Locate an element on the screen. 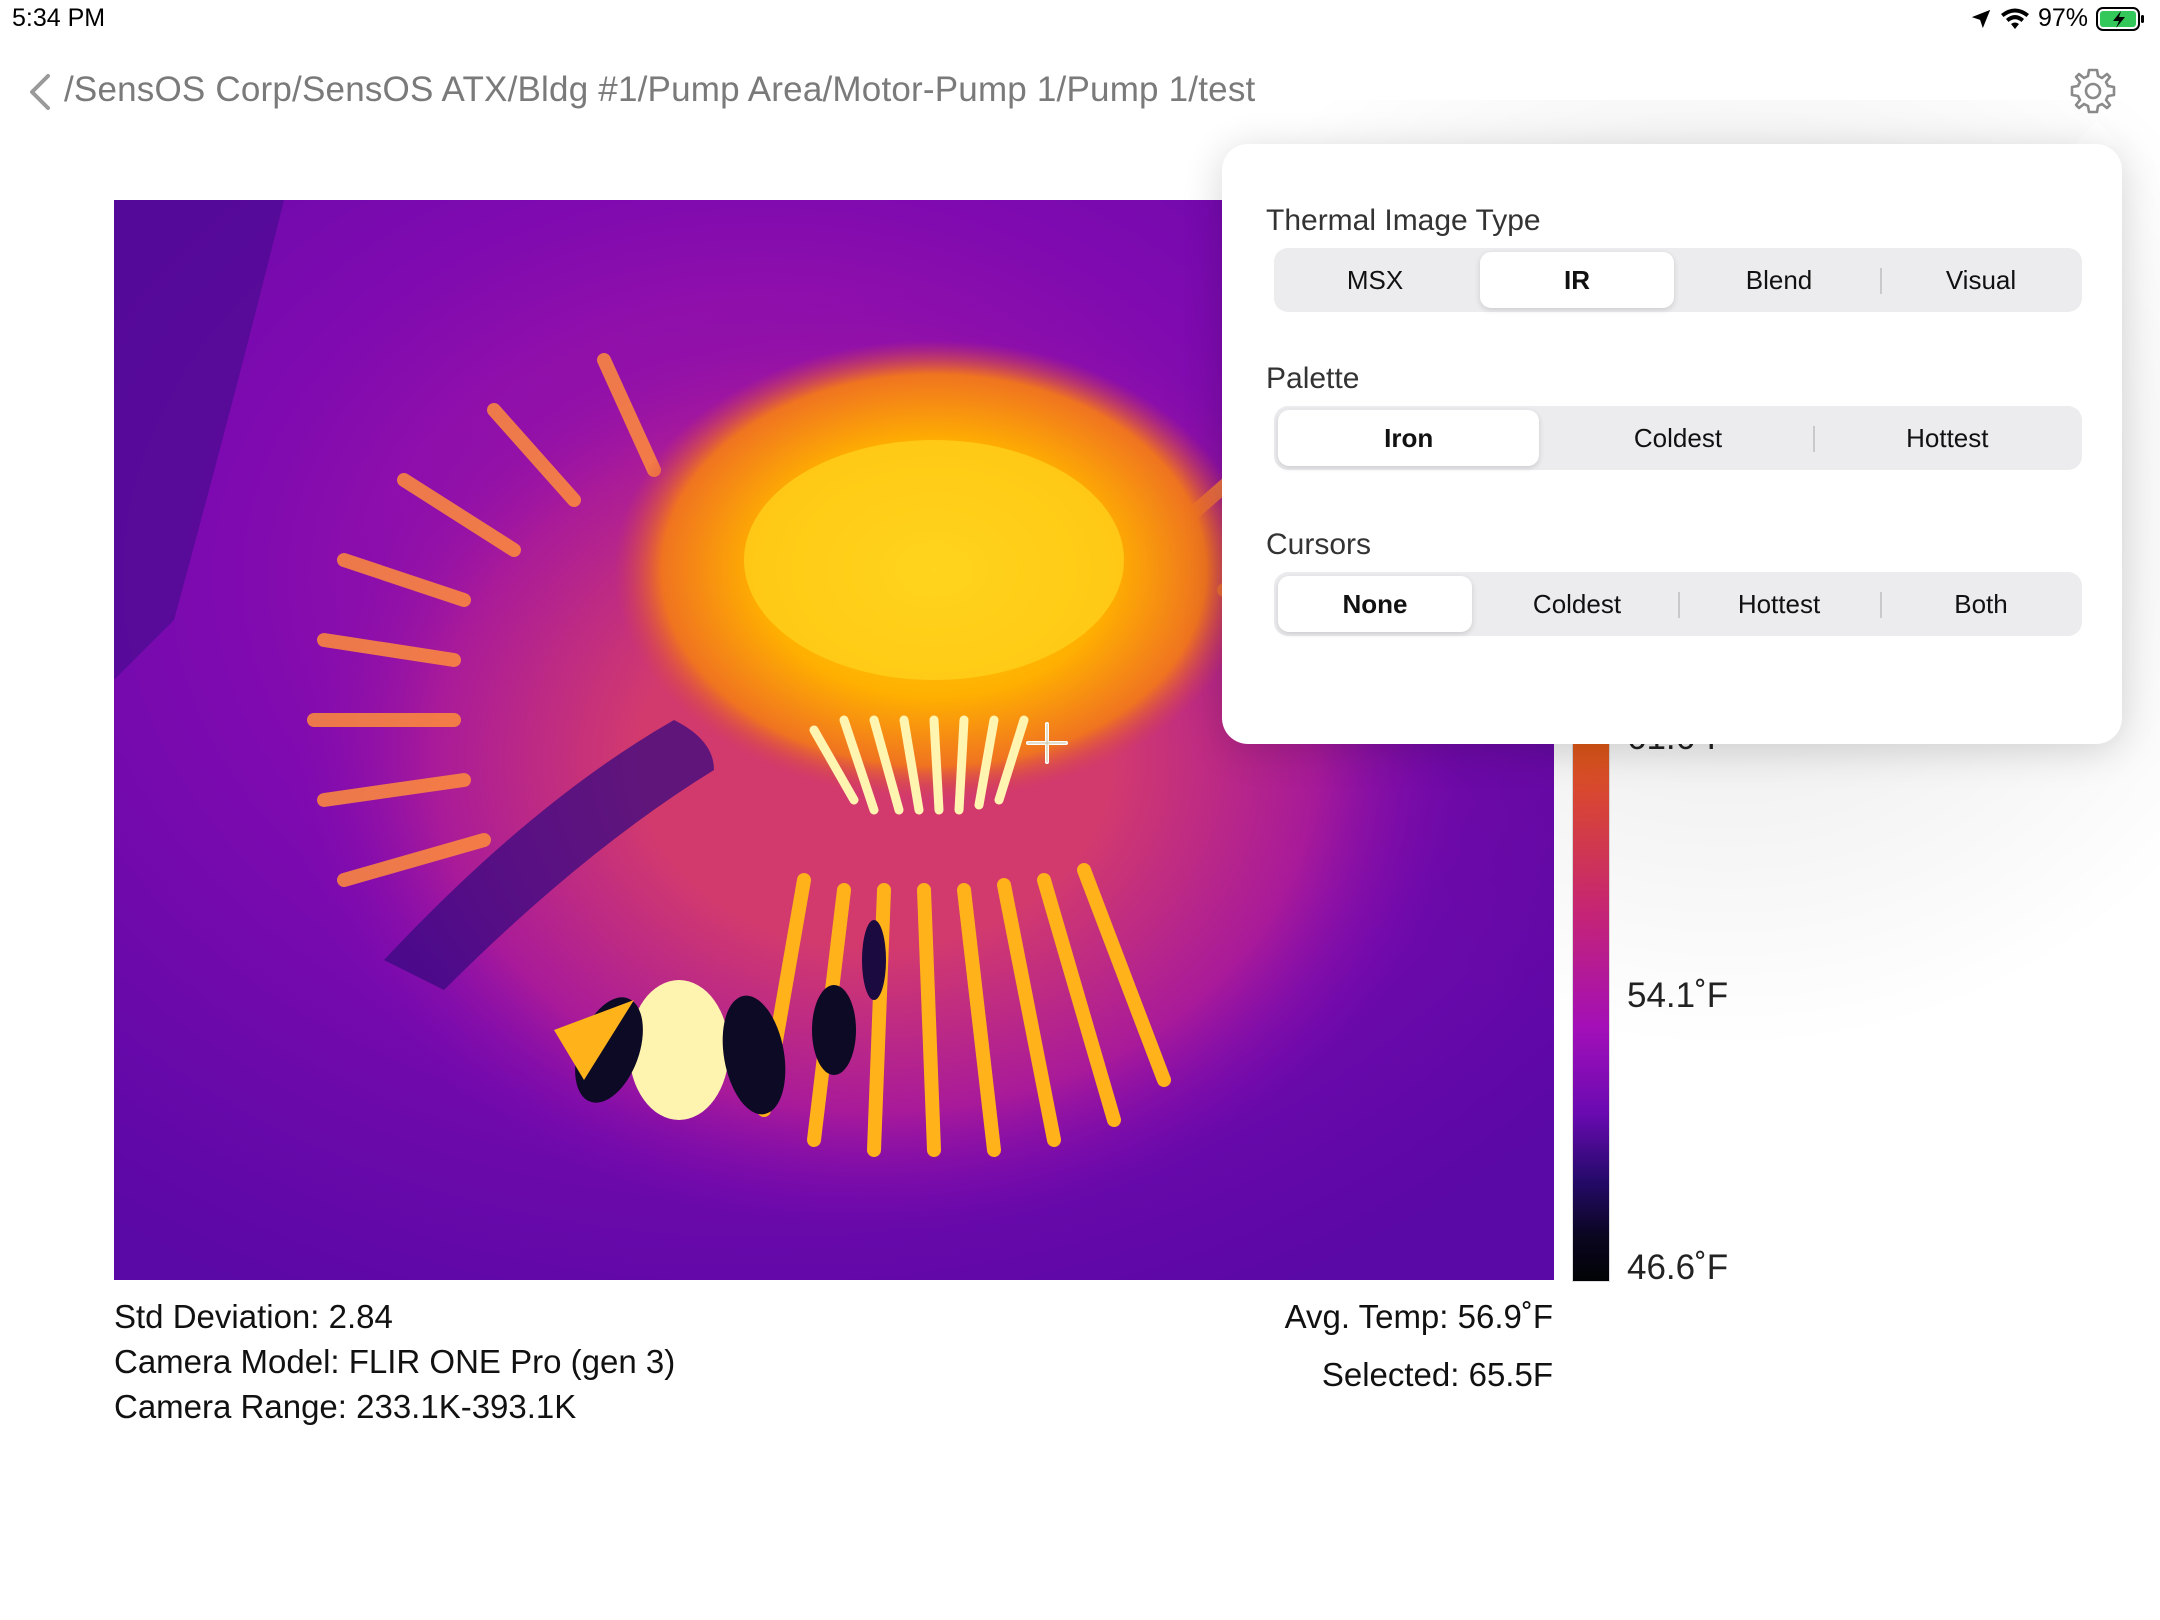  cursors-control: None Coldest Hottest Both is located at coordinates (1678, 604).